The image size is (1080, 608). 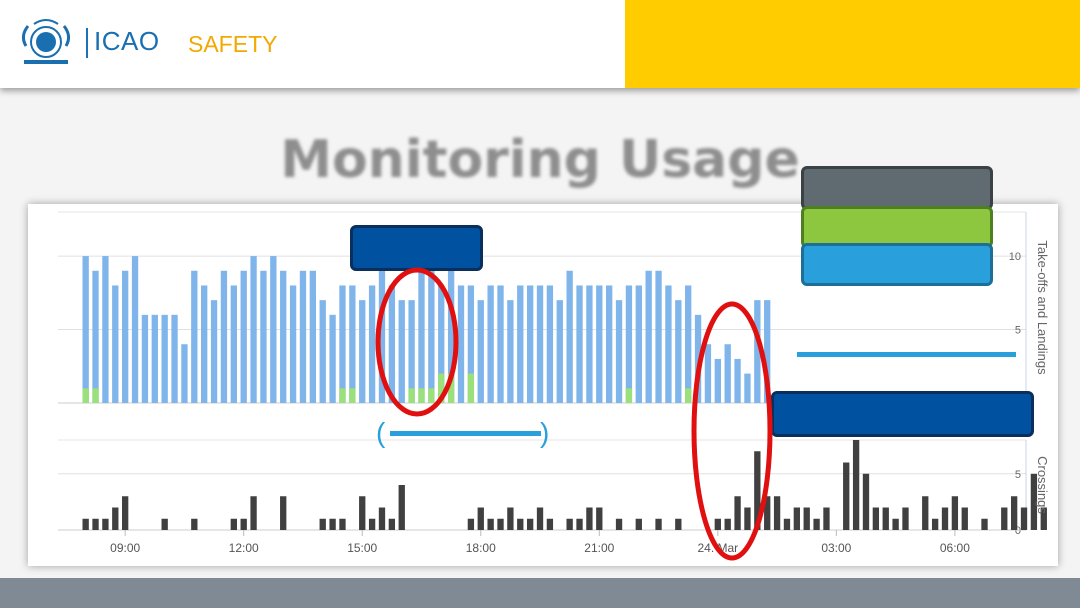 I want to click on footer-bar, so click(x=540, y=593).